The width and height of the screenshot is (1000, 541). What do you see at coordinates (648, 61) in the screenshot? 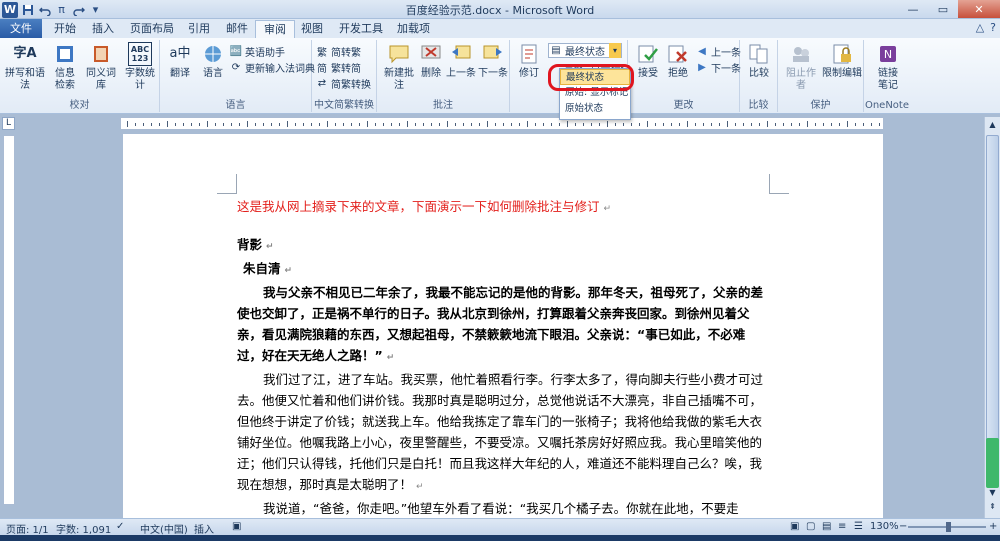
I see `accept-button: 接受` at bounding box center [648, 61].